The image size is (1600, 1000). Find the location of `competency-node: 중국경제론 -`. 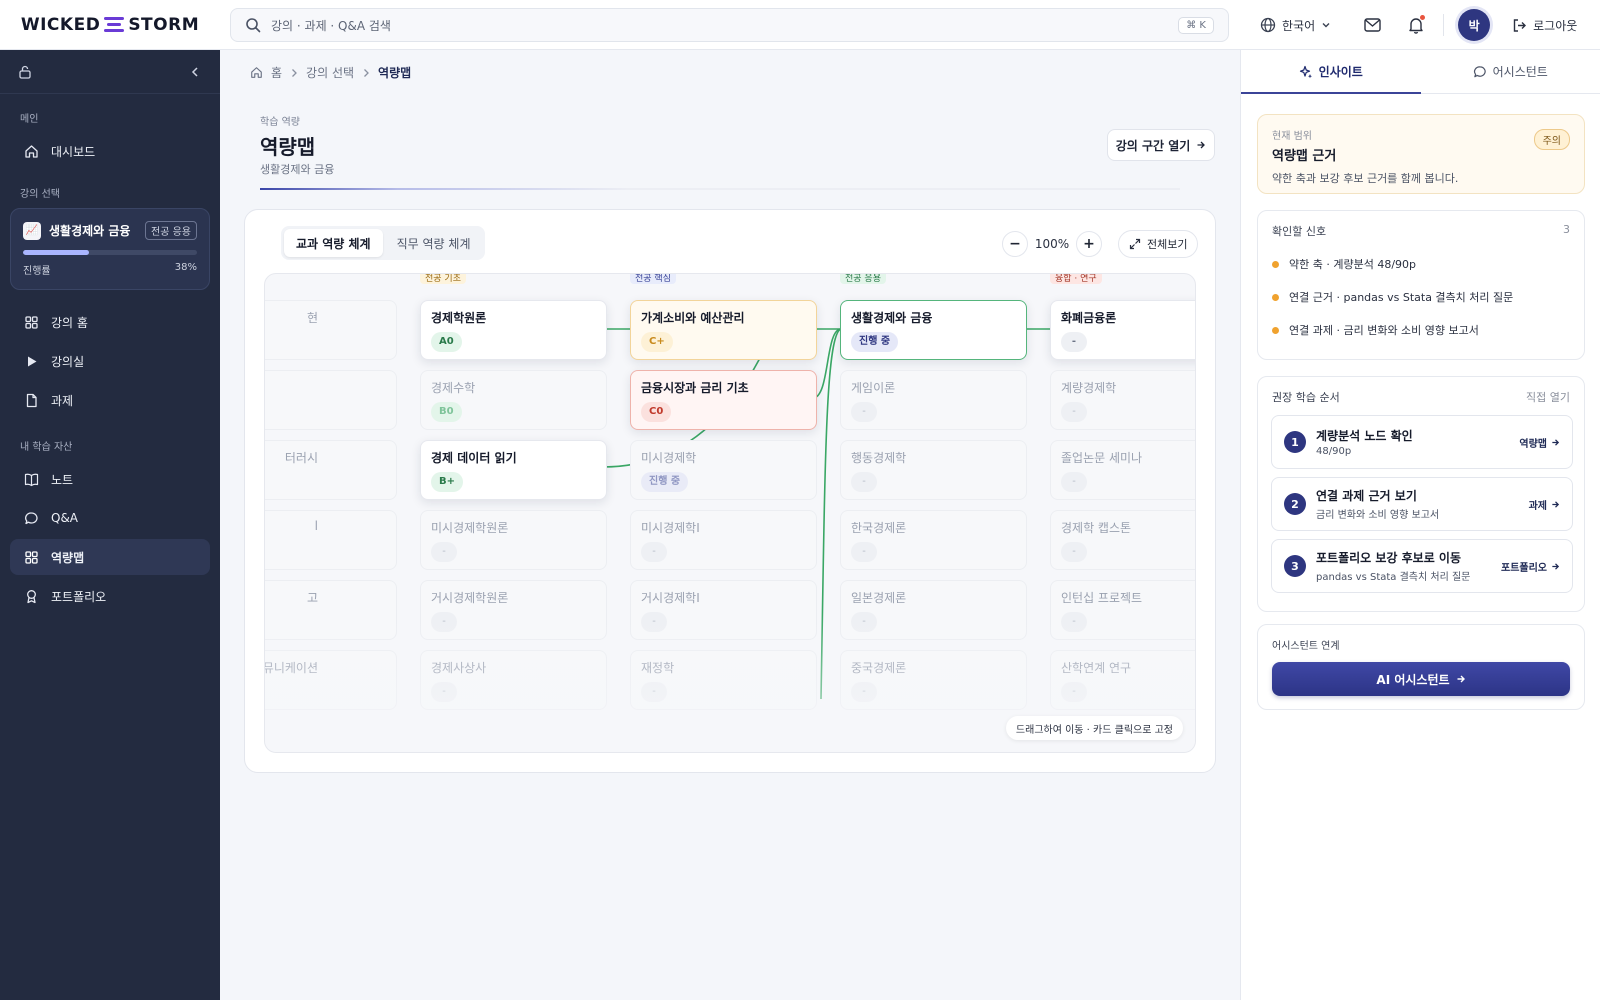

competency-node: 중국경제론 - is located at coordinates (933, 680).